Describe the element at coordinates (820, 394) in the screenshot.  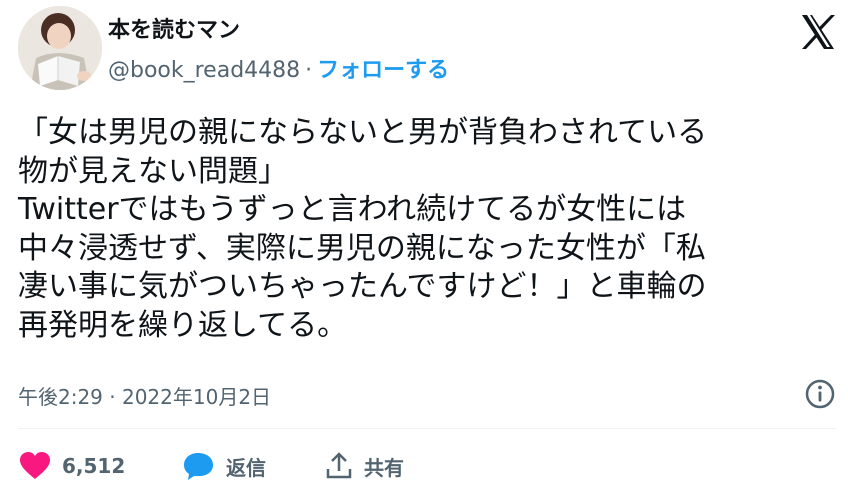
I see `info-icon` at that location.